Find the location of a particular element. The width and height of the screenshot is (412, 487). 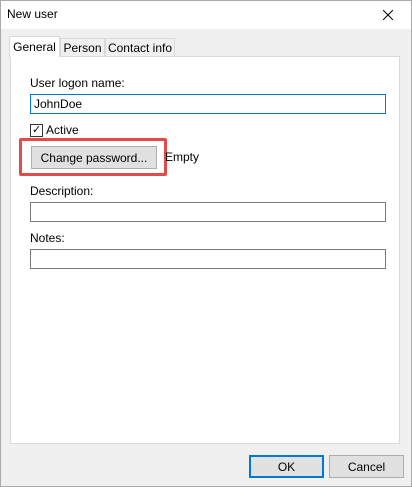

tab-contact-info: Contact info is located at coordinates (140, 47).